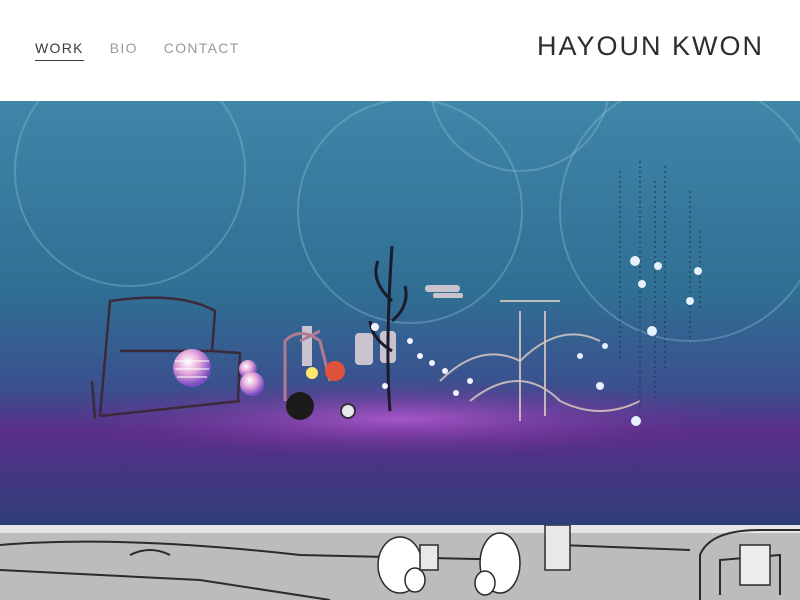  I want to click on nav-item-work: WORK, so click(59, 50).